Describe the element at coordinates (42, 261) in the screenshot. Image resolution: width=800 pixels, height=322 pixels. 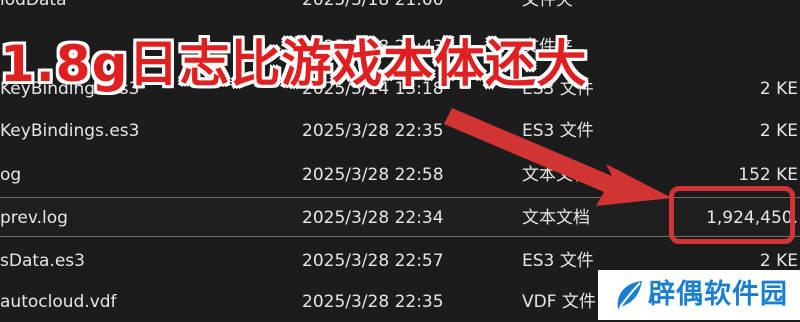
I see `file-name: sData.es3` at that location.